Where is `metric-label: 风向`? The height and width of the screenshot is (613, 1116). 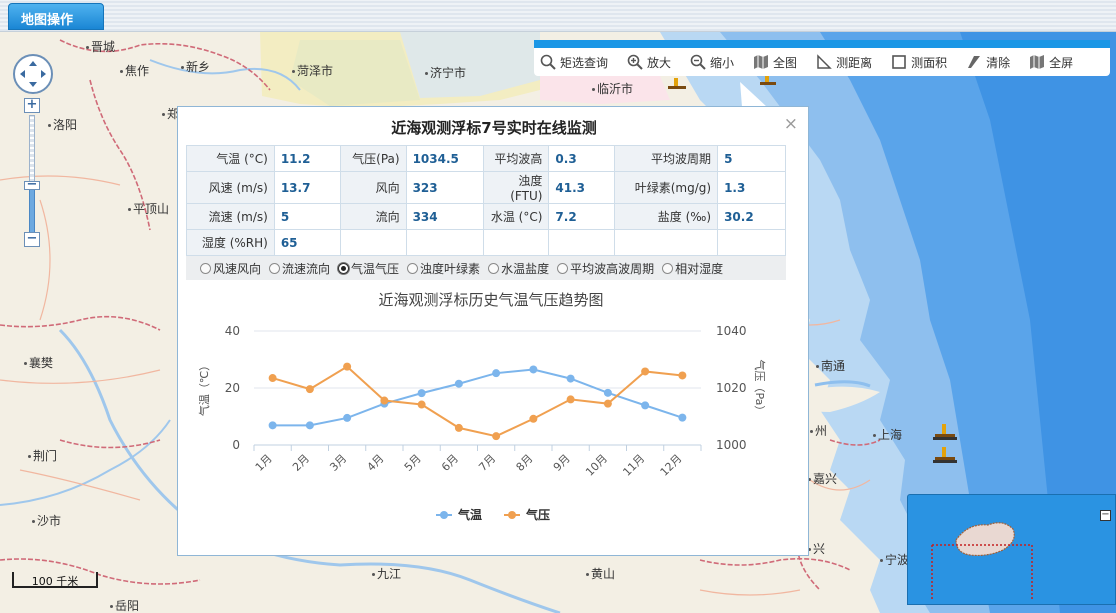 metric-label: 风向 is located at coordinates (373, 187).